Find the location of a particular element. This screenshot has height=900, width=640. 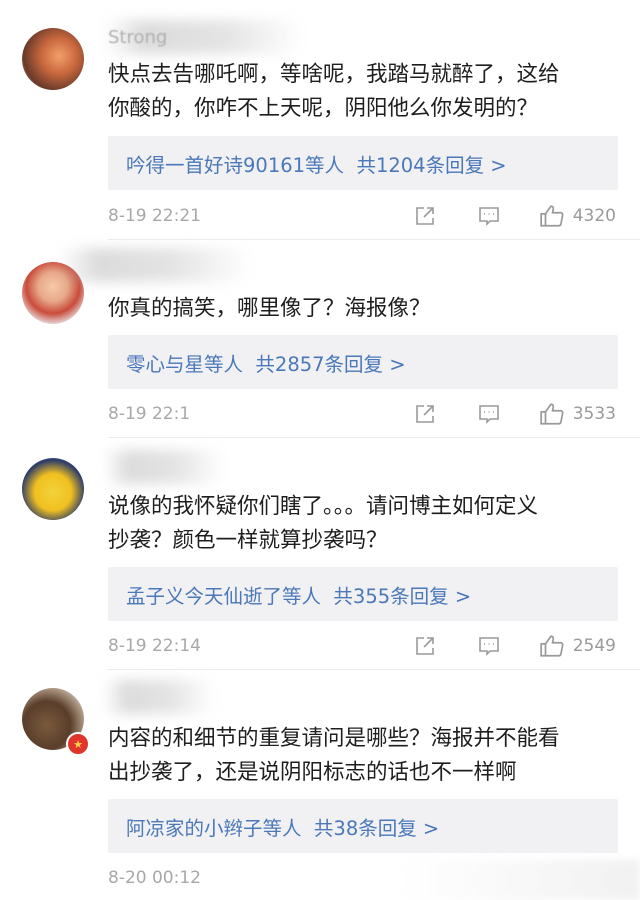

comment-text: 你真的搞笑，哪里像了？海报像？ is located at coordinates (360, 309).